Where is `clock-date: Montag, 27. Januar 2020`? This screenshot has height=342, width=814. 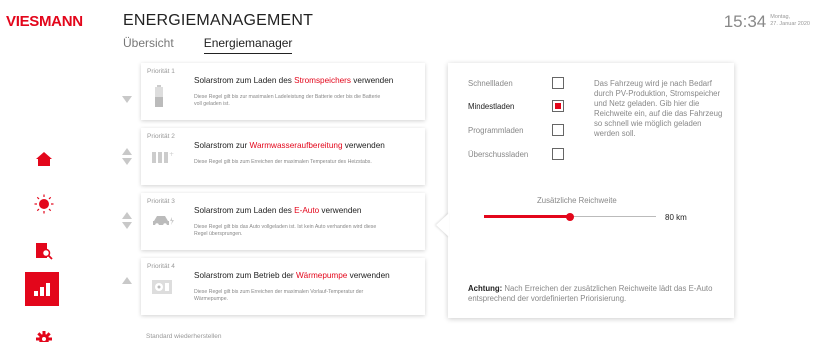
clock-date: Montag, 27. Januar 2020 is located at coordinates (790, 21).